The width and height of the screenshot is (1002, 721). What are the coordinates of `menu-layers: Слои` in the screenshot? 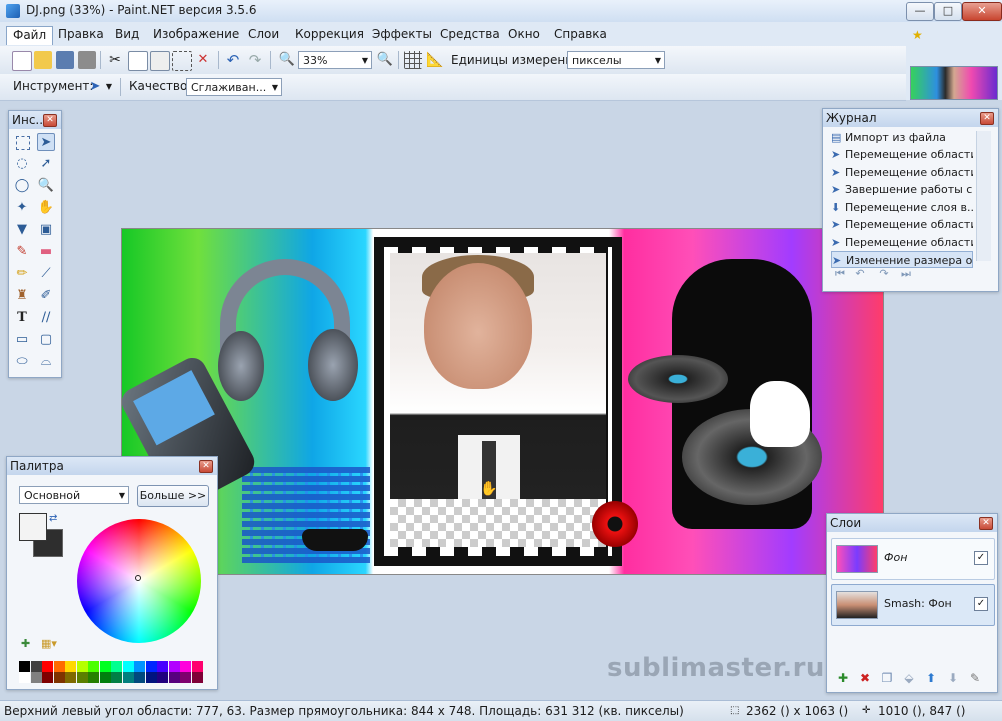 It's located at (263, 35).